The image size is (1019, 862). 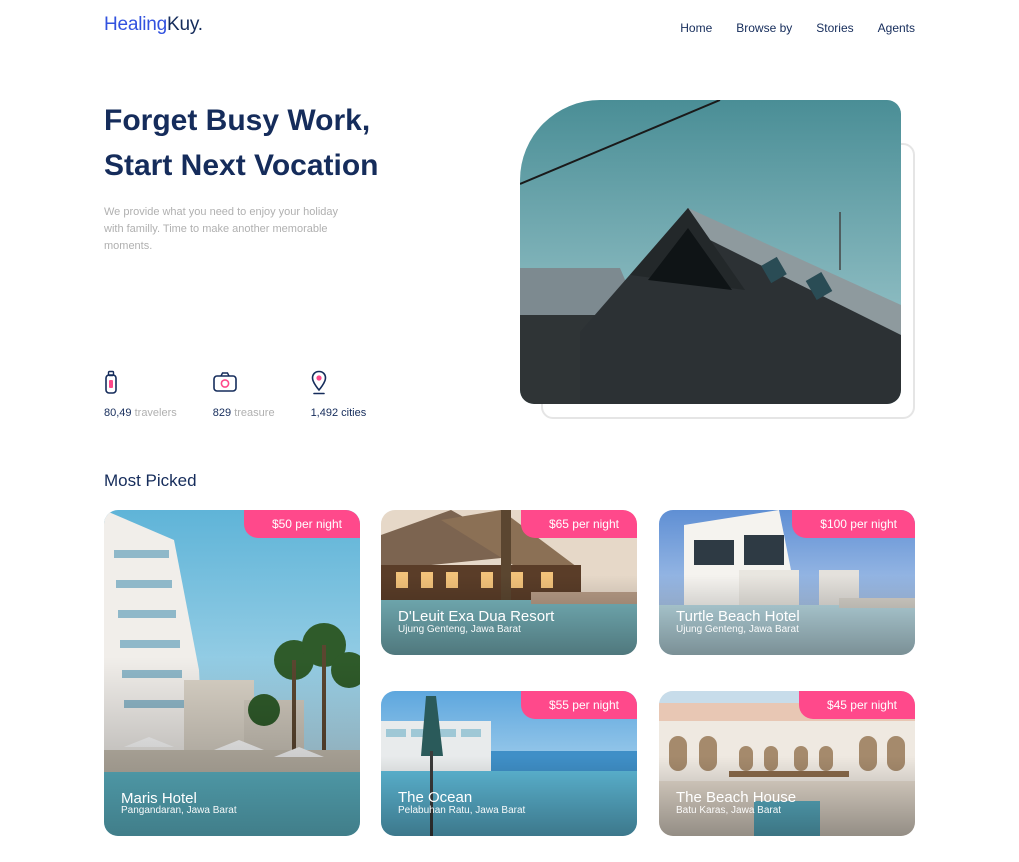 I want to click on property-location: Batu Karas, Jawa Barat, so click(x=729, y=810).